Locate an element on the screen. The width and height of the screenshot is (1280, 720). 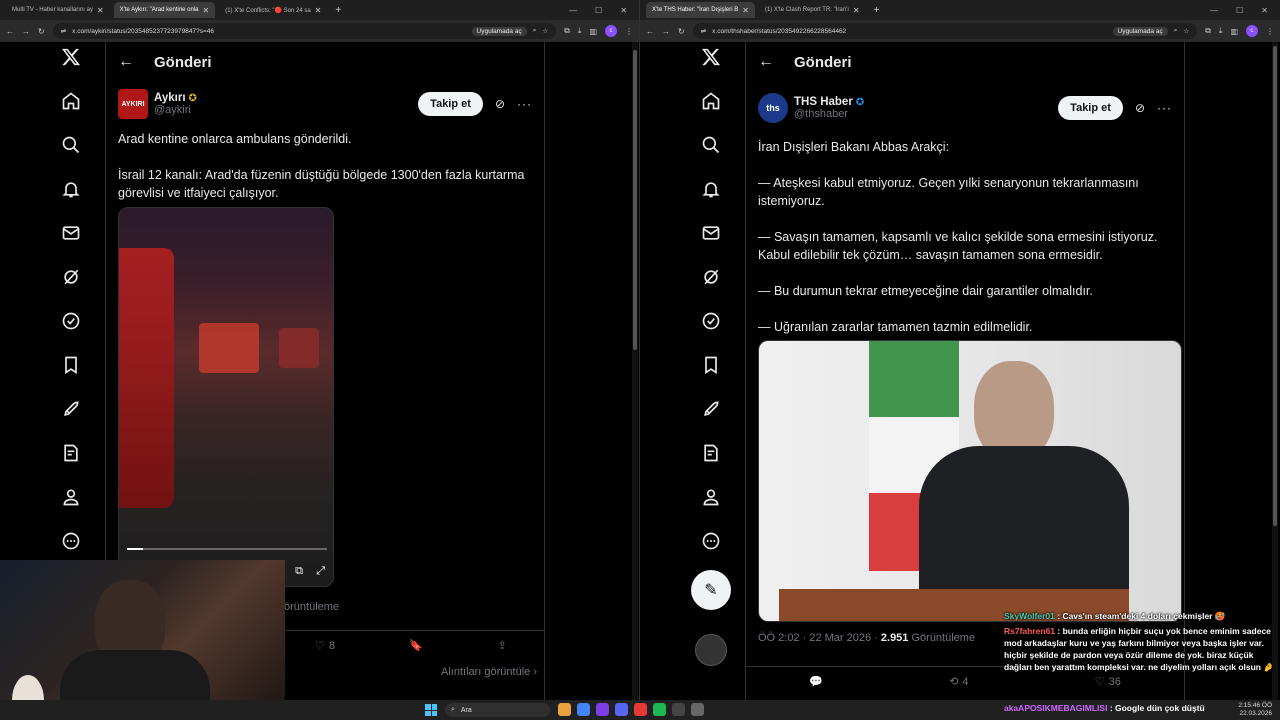
tab-multitv: Multi TV - Haber kanallarını ay ✕ is located at coordinates (58, 10).